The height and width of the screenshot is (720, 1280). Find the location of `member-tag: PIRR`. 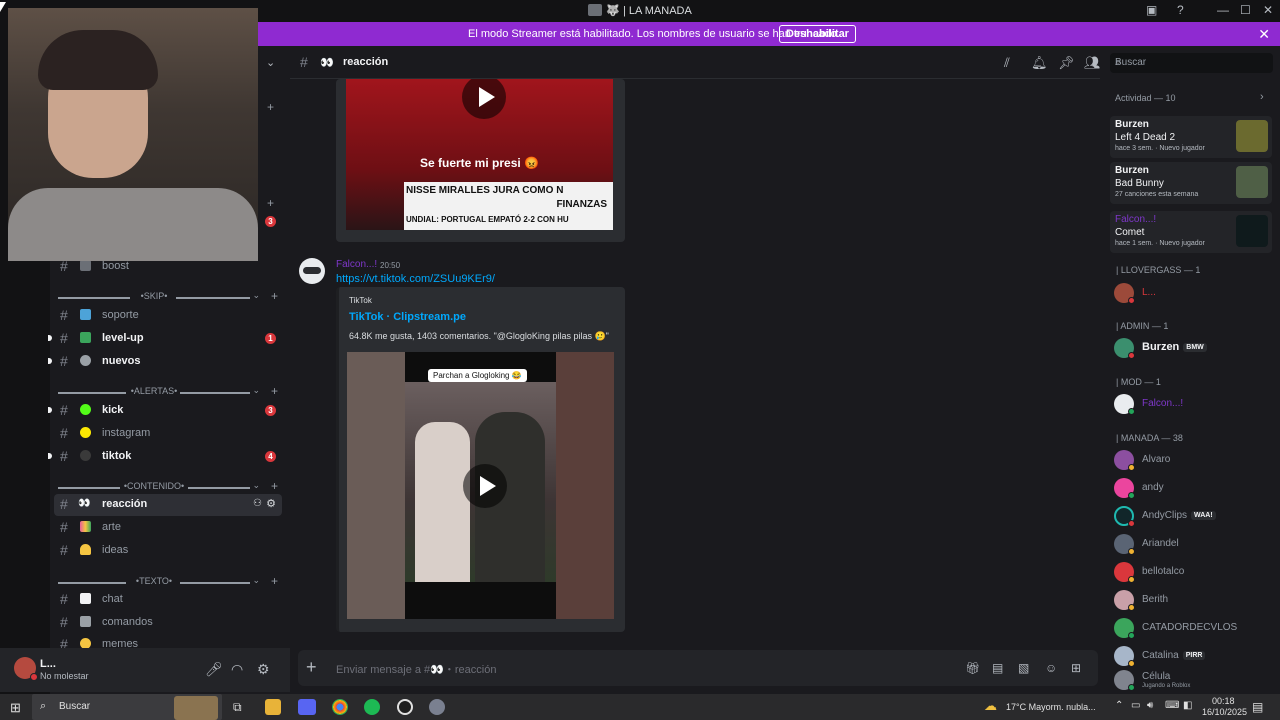

member-tag: PIRR is located at coordinates (1194, 655).